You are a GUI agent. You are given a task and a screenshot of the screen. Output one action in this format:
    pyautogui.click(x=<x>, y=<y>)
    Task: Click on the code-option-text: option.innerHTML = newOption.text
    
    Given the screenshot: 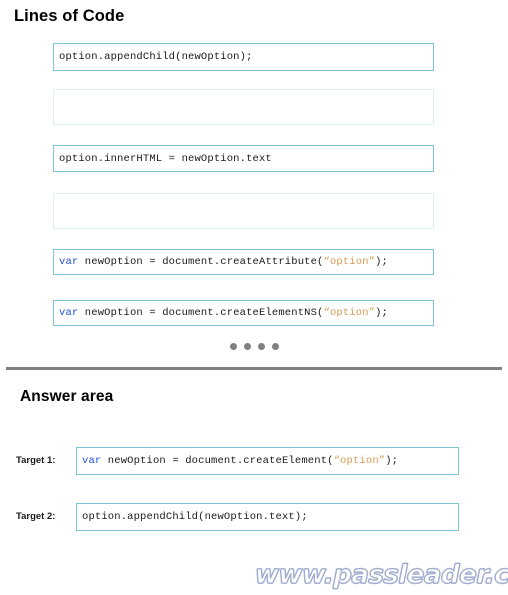 What is the action you would take?
    pyautogui.click(x=165, y=159)
    